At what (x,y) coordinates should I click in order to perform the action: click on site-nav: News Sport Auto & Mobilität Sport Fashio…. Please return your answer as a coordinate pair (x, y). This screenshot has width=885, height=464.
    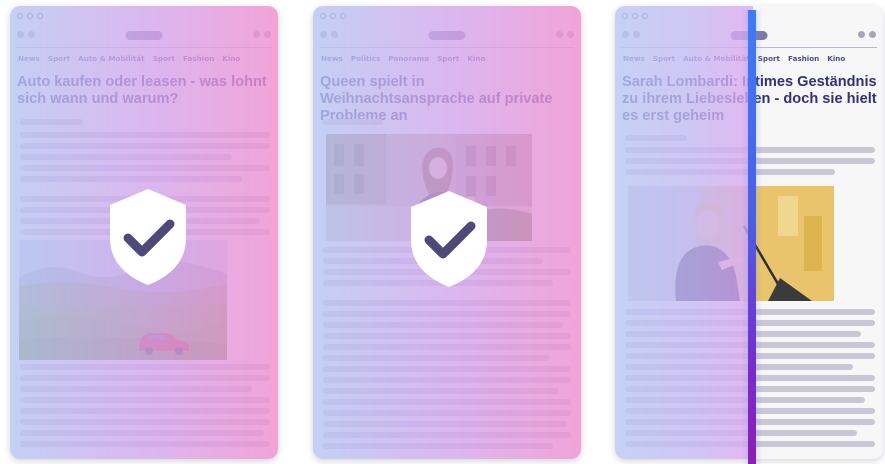
    Looking at the image, I should click on (145, 58).